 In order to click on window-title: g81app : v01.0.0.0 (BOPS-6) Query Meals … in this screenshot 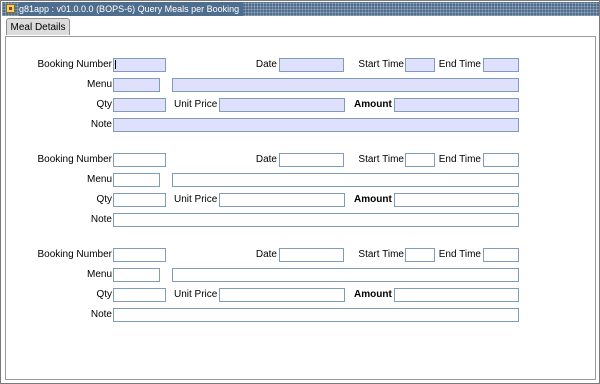, I will do `click(131, 9)`.